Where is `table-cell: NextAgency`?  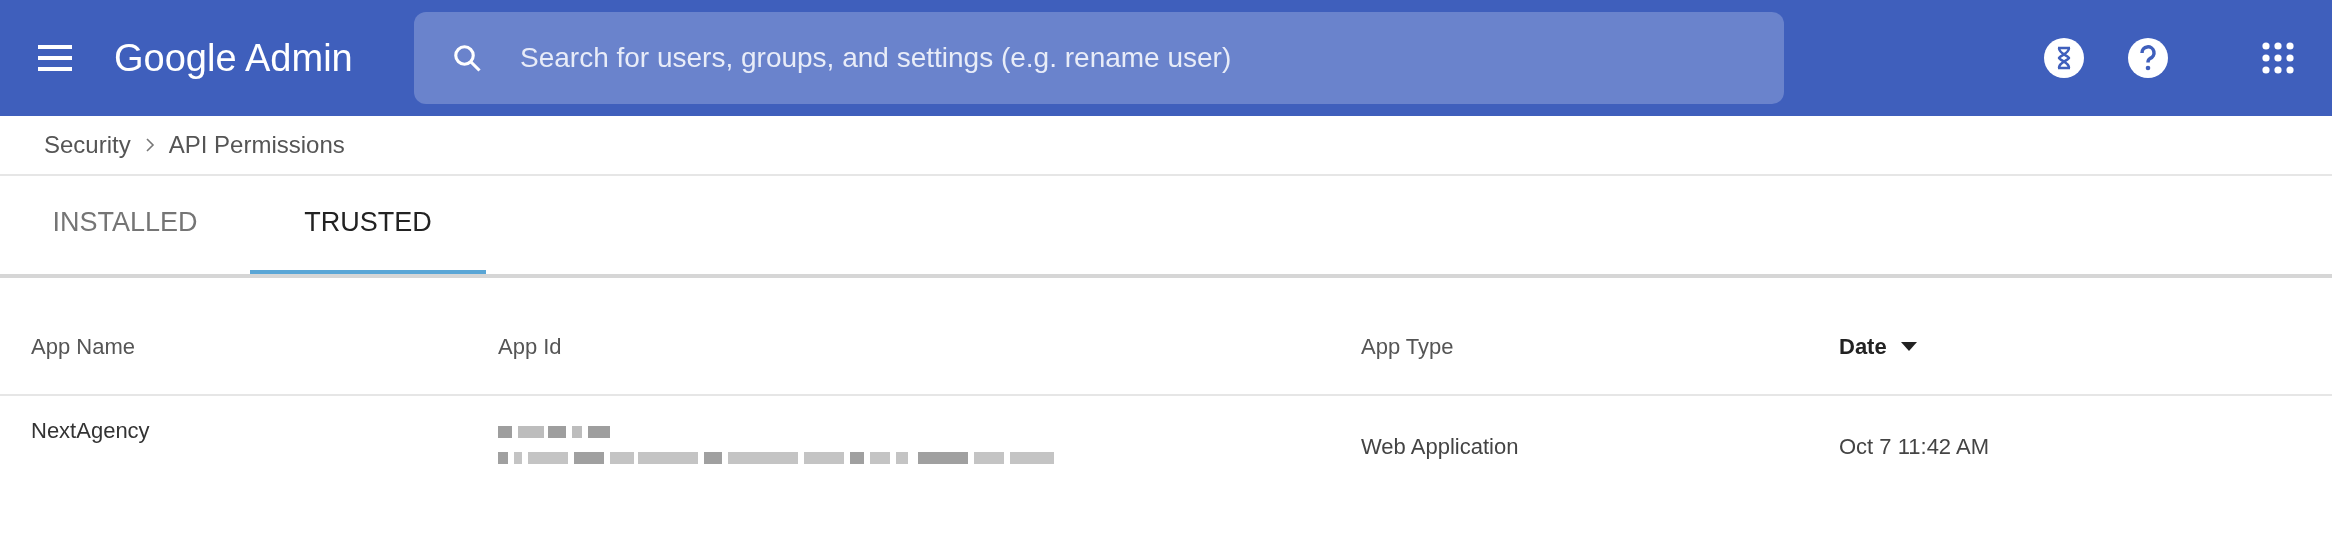 table-cell: NextAgency is located at coordinates (90, 430).